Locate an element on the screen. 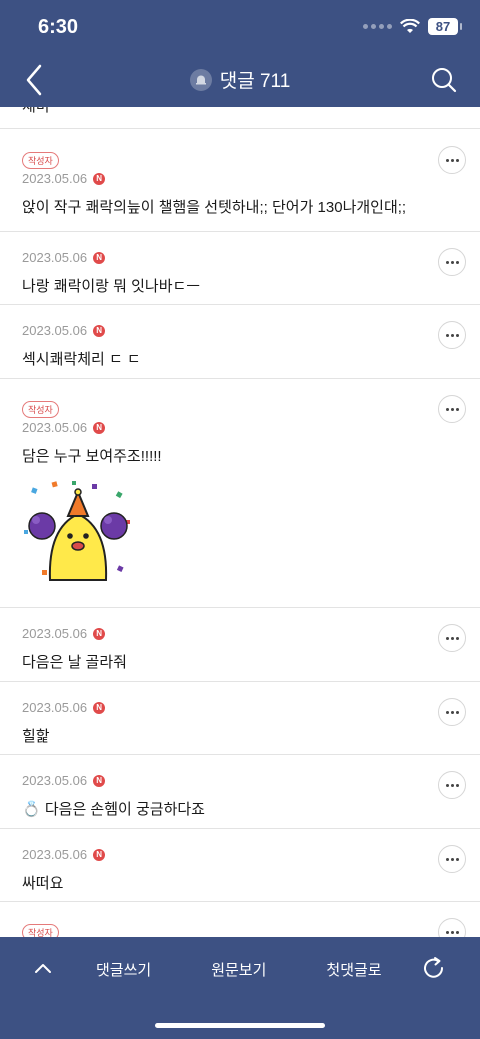 This screenshot has height=1039, width=480. cheering-mascot-sticker is located at coordinates (77, 531).